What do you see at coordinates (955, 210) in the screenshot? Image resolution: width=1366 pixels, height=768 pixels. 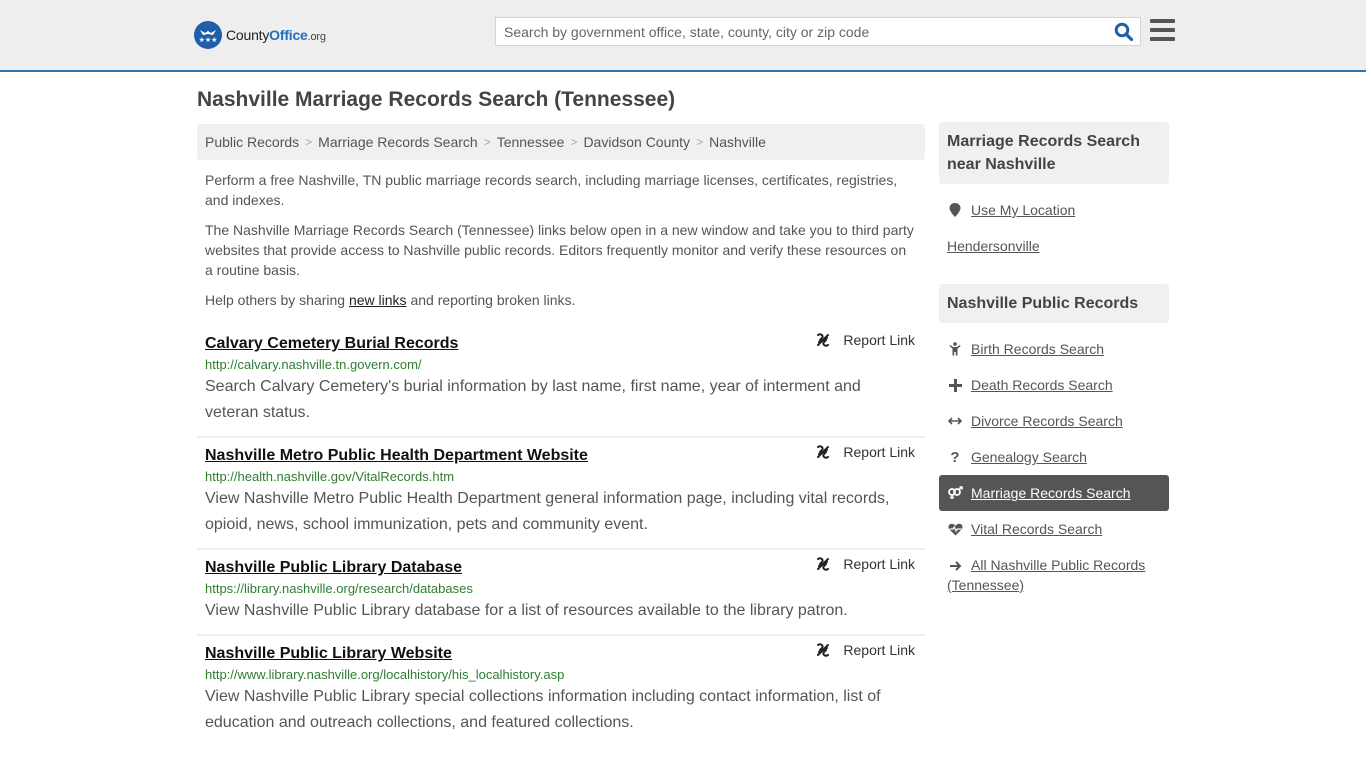 I see `map-marker-icon` at bounding box center [955, 210].